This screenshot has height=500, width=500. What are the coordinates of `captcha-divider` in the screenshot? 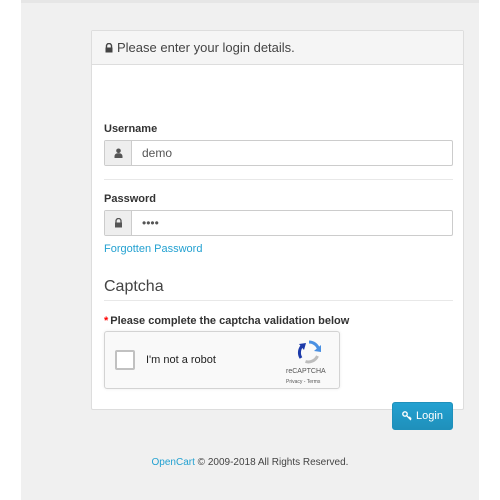 It's located at (278, 300).